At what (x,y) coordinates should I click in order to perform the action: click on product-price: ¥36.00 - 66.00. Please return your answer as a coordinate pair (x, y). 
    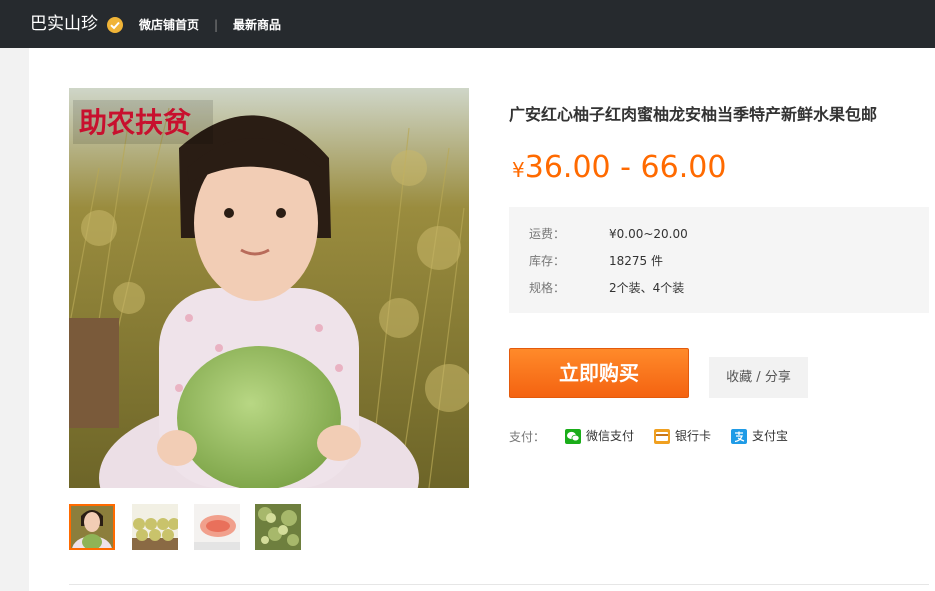
    Looking at the image, I should click on (619, 170).